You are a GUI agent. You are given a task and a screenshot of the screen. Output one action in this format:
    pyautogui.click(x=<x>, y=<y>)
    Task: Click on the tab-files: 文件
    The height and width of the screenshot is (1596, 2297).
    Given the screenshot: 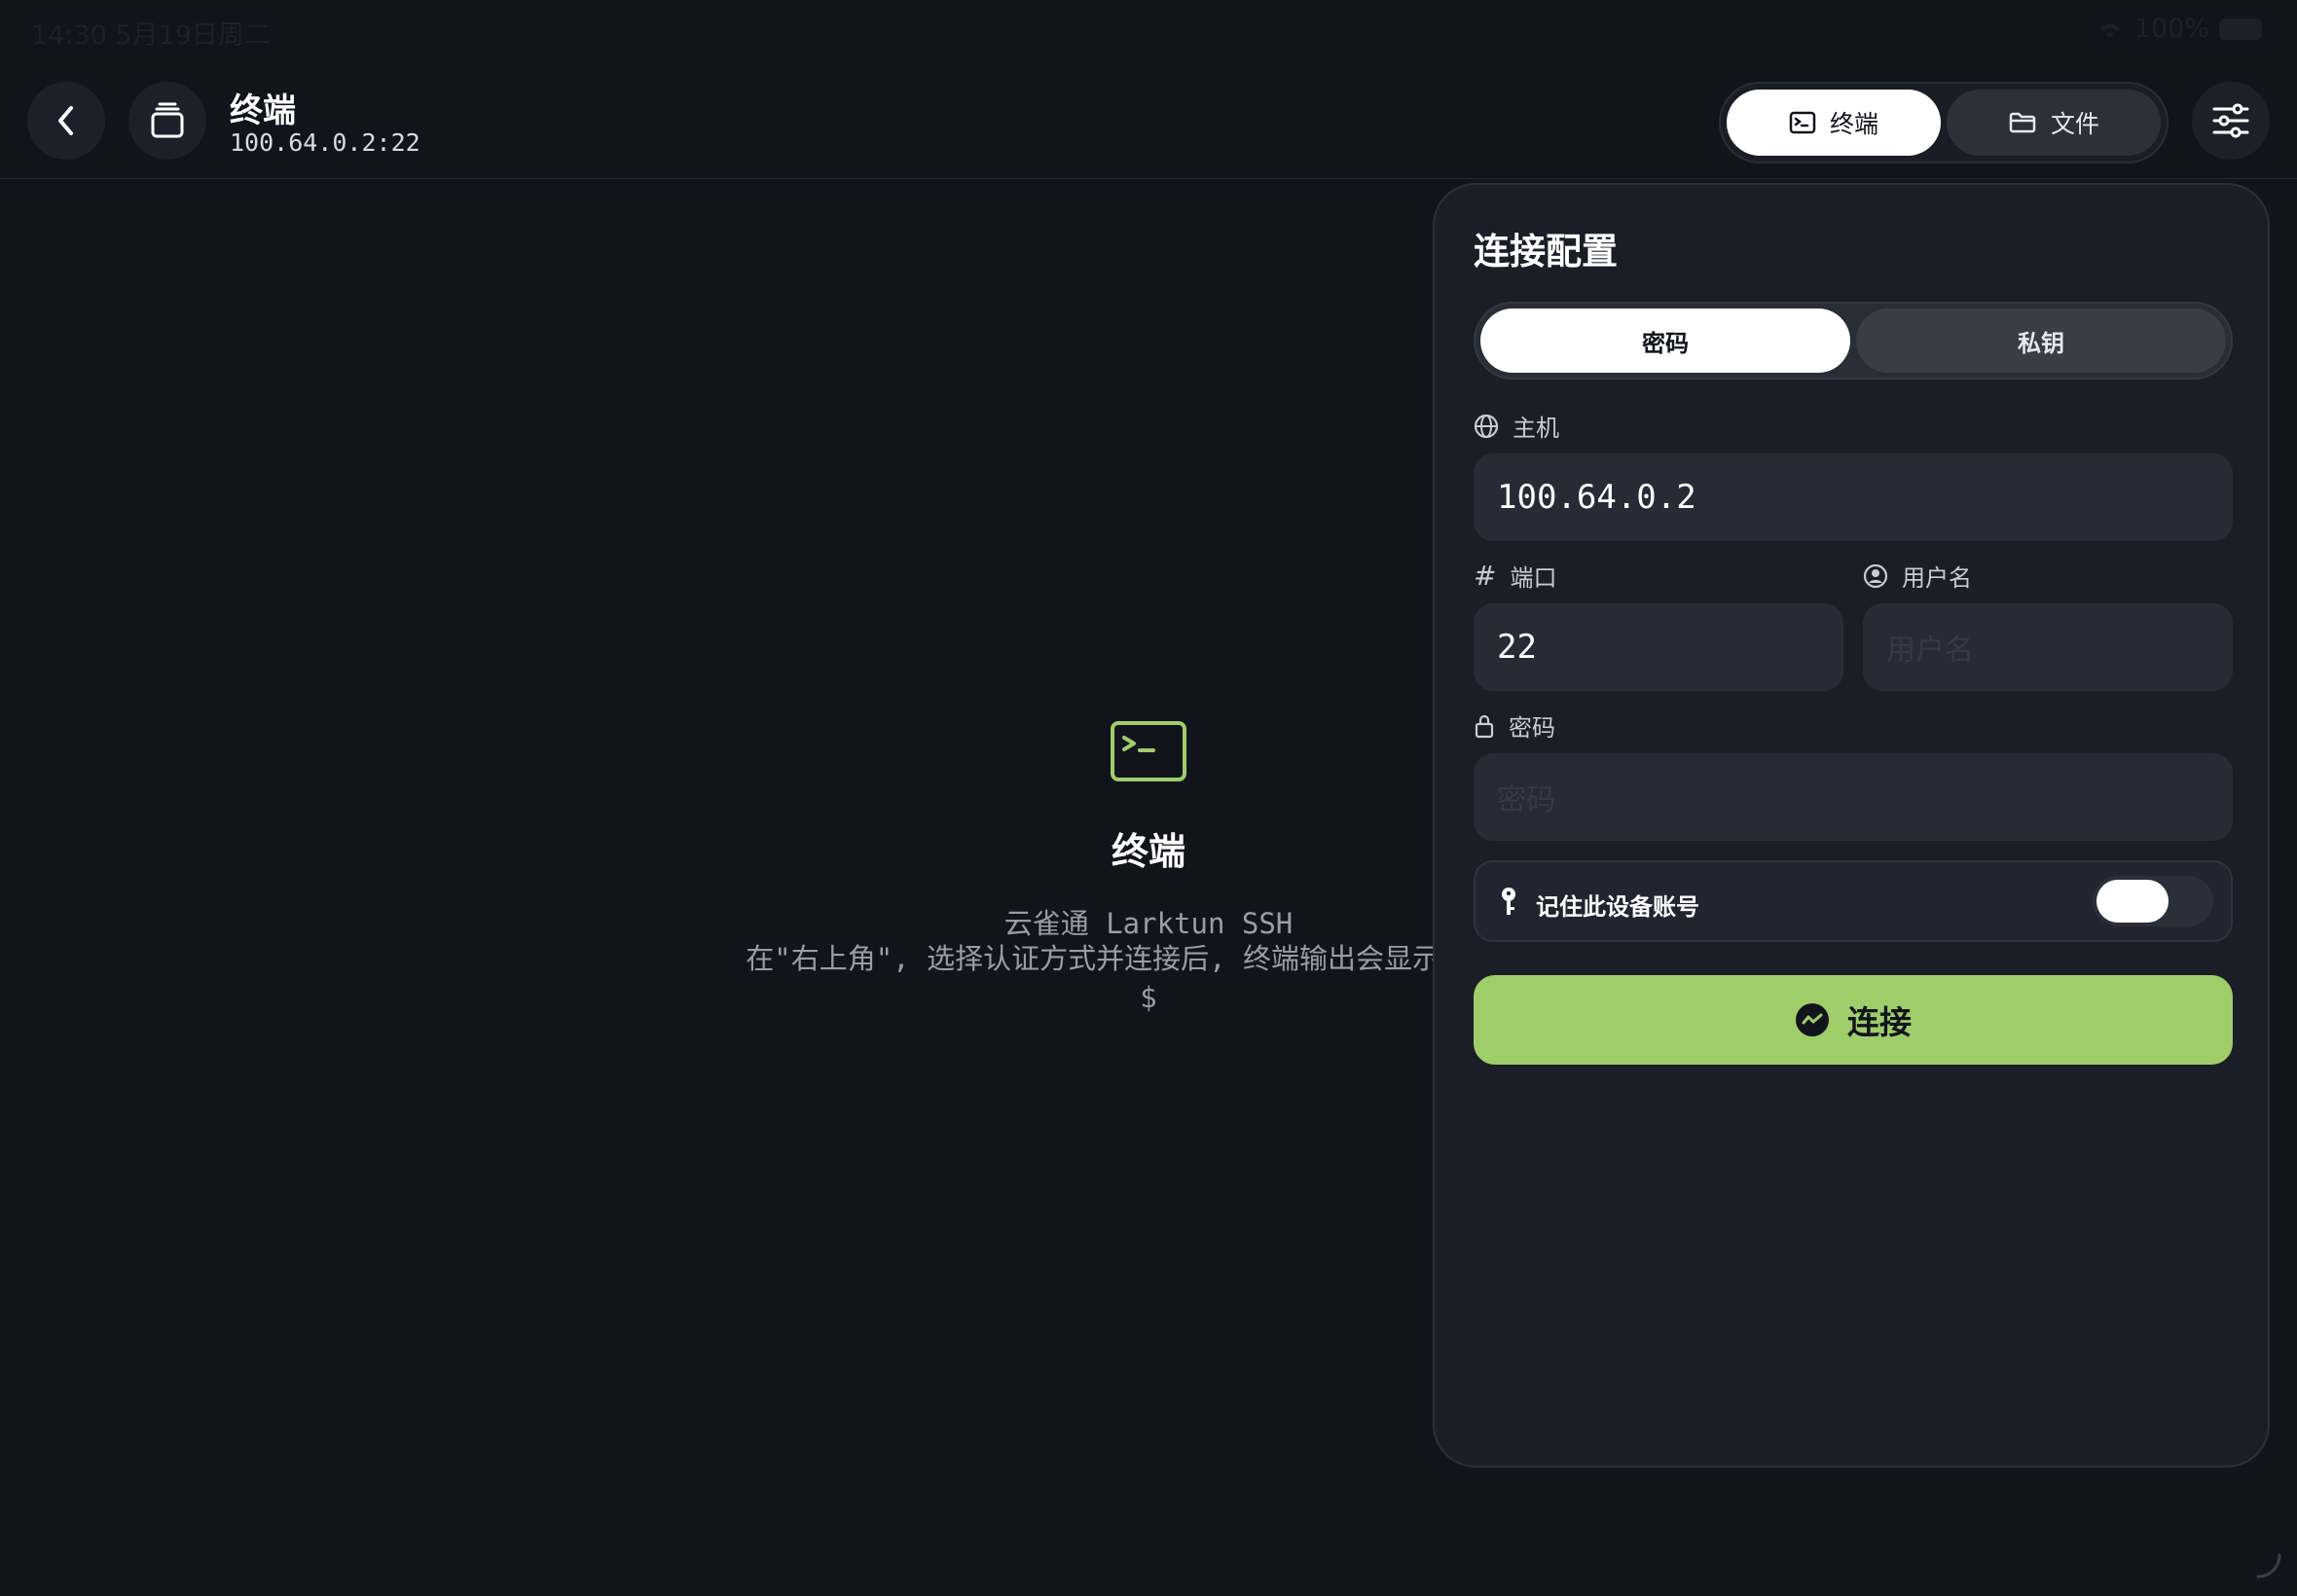 What is the action you would take?
    pyautogui.click(x=2054, y=123)
    